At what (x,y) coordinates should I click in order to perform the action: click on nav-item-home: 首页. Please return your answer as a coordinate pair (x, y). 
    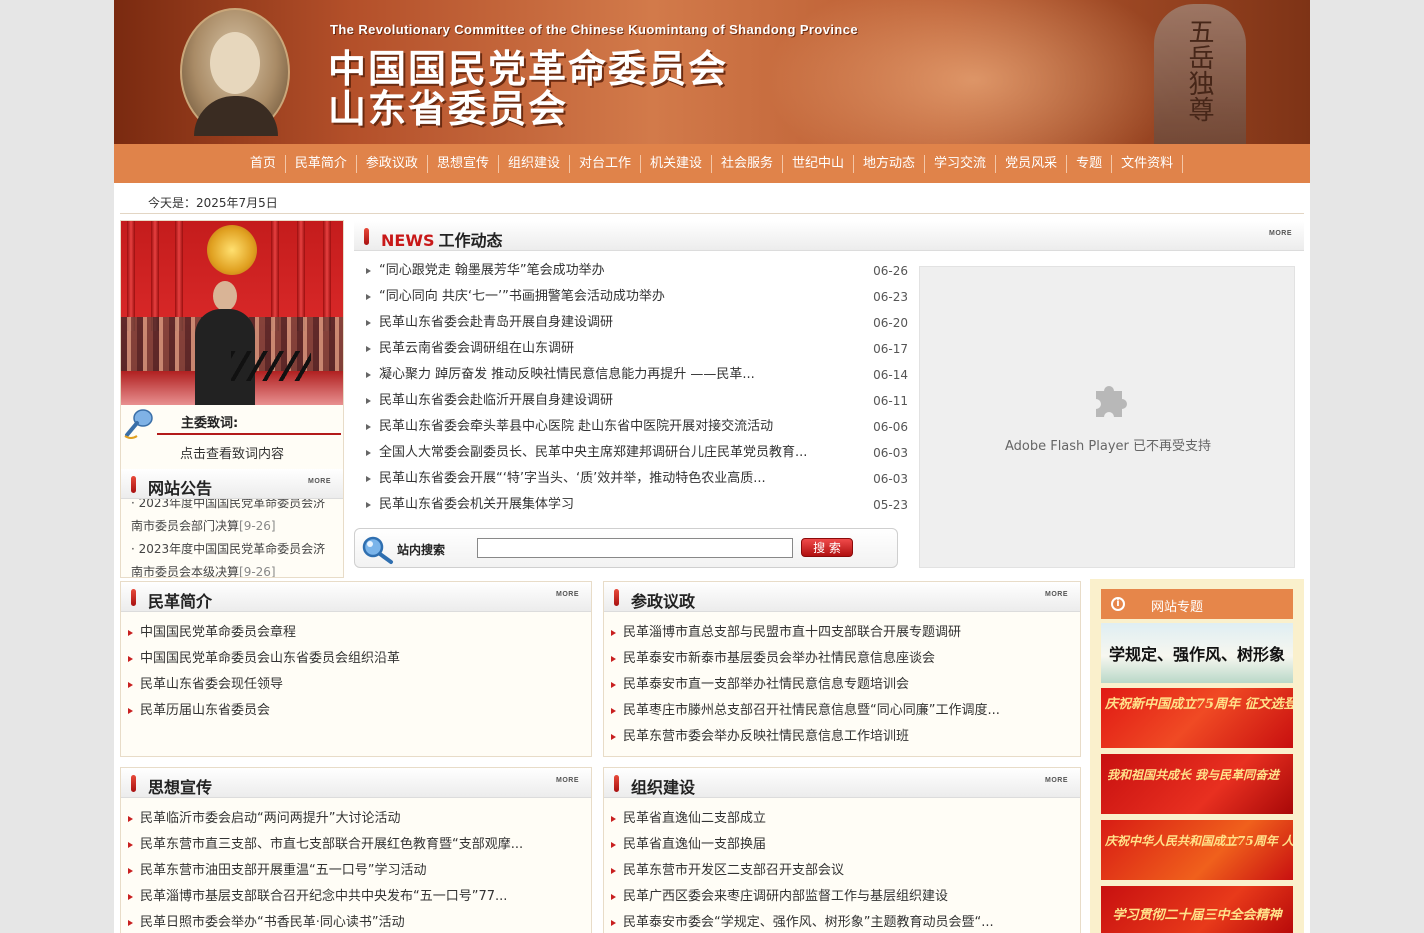
    Looking at the image, I should click on (263, 163).